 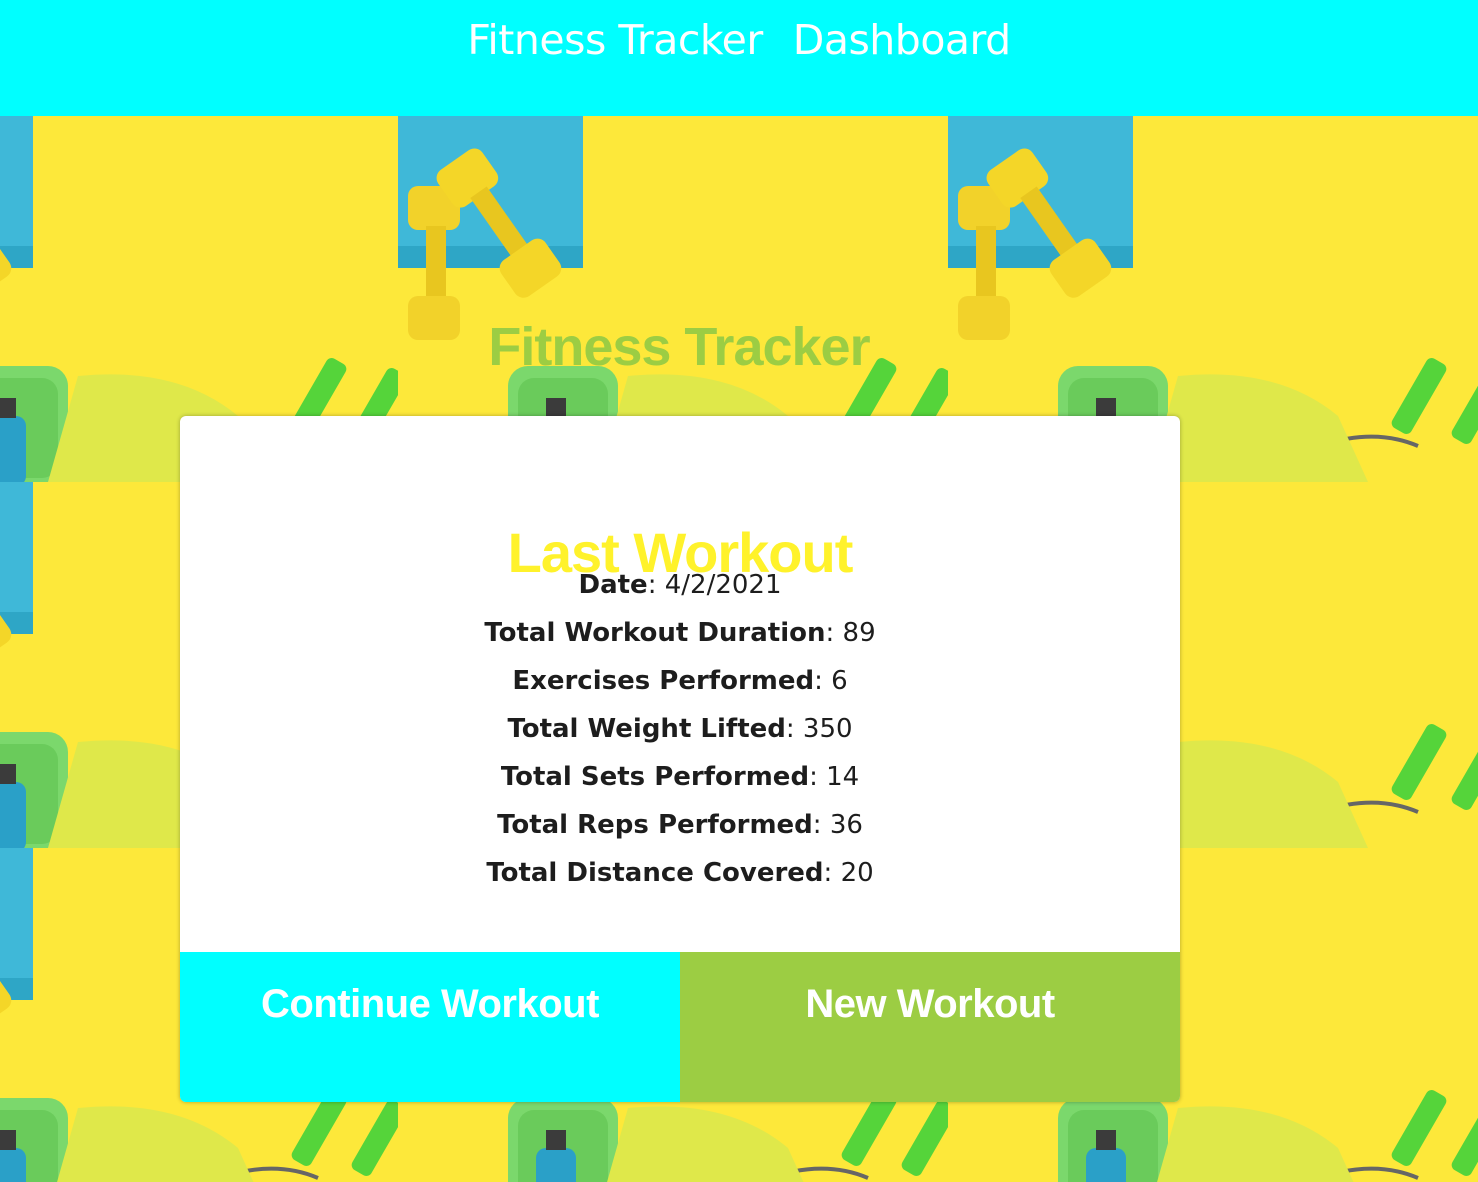 I want to click on stat-value: 89, so click(x=859, y=633).